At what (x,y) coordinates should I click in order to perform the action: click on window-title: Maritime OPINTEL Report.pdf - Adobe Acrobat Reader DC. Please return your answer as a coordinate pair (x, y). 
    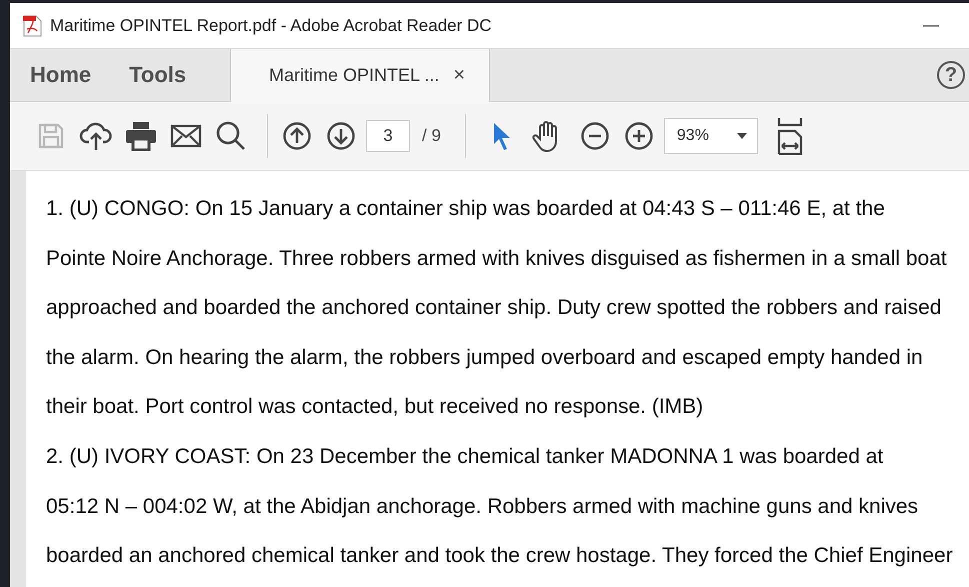
    Looking at the image, I should click on (271, 26).